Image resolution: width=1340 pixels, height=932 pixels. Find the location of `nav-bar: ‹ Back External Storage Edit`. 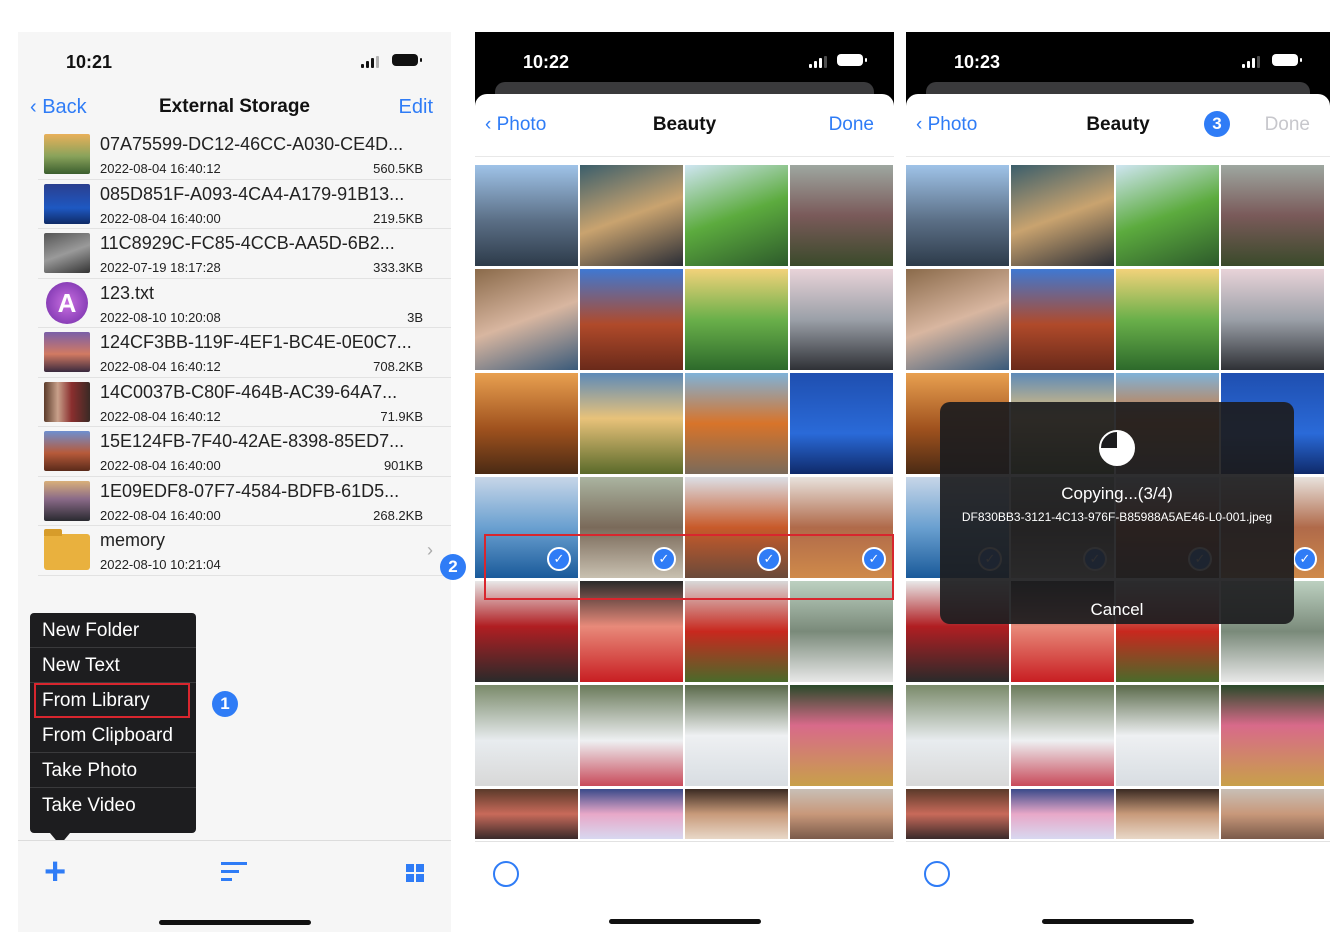

nav-bar: ‹ Back External Storage Edit is located at coordinates (234, 108).